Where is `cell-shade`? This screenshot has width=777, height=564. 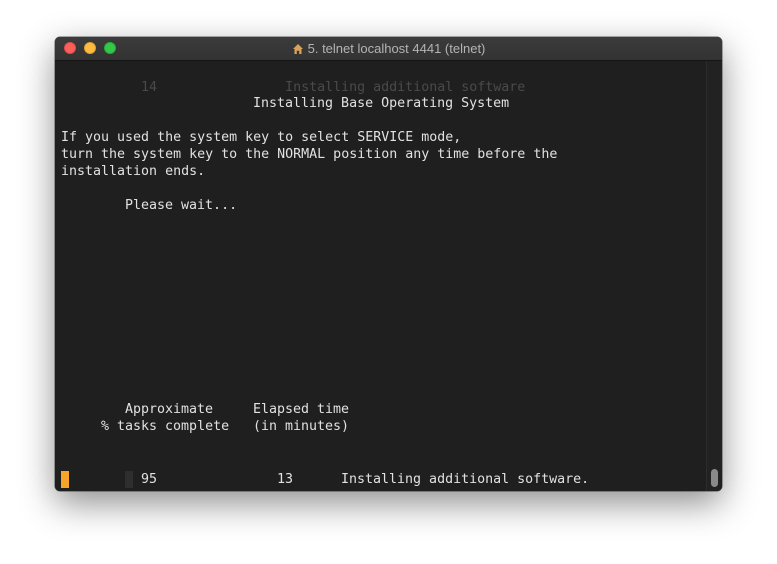 cell-shade is located at coordinates (129, 479).